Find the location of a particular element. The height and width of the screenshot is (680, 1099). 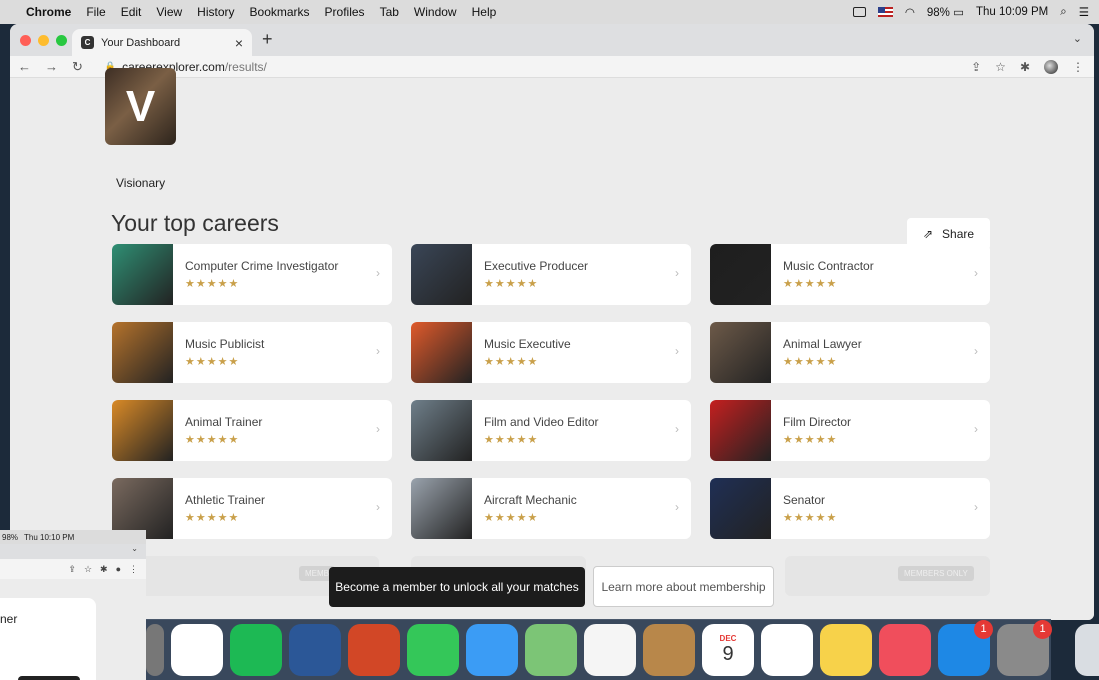

minimize-window-button is located at coordinates (43, 40).